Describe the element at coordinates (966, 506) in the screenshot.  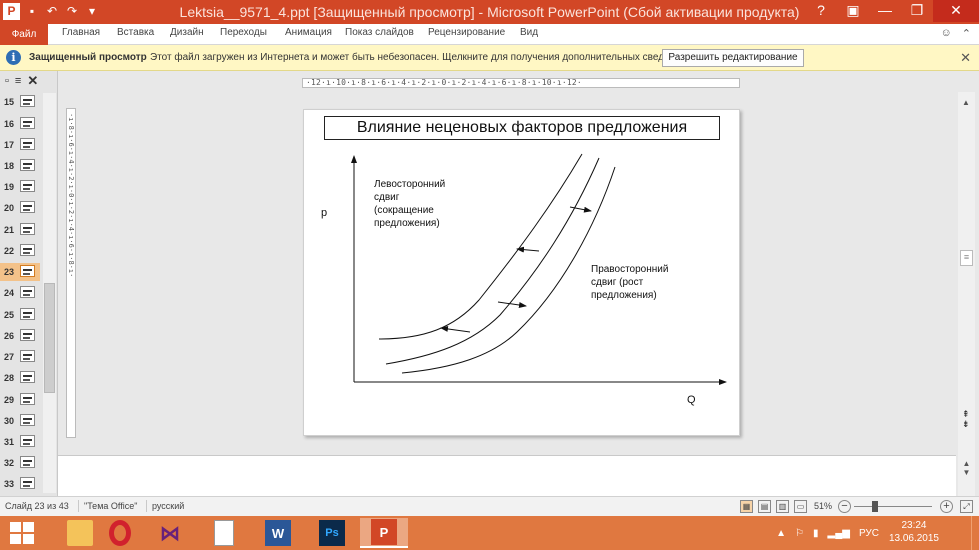
I see `fit-to-window-icon: ⤢` at that location.